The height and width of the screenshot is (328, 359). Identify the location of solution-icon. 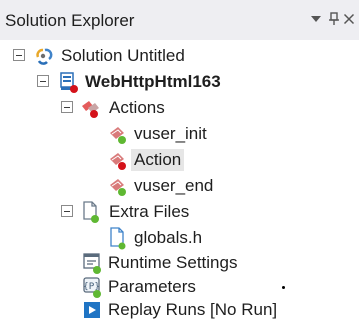
(45, 56).